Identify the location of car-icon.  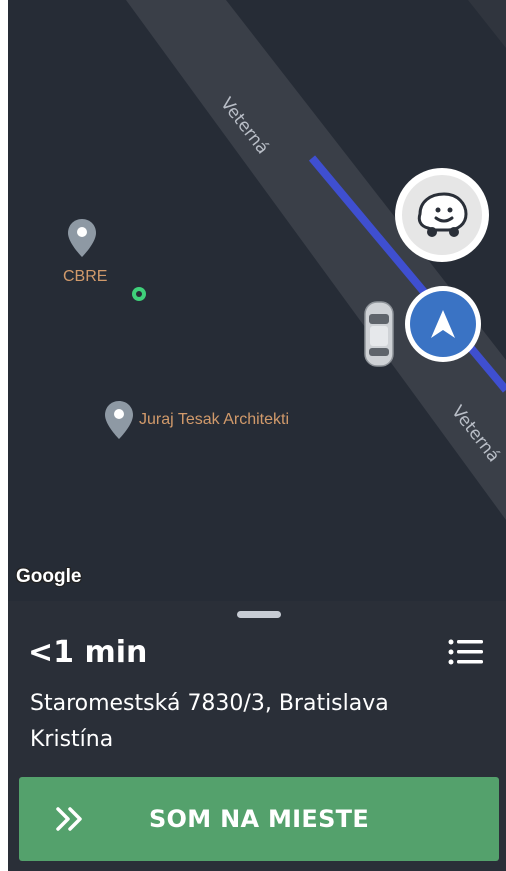
(379, 334).